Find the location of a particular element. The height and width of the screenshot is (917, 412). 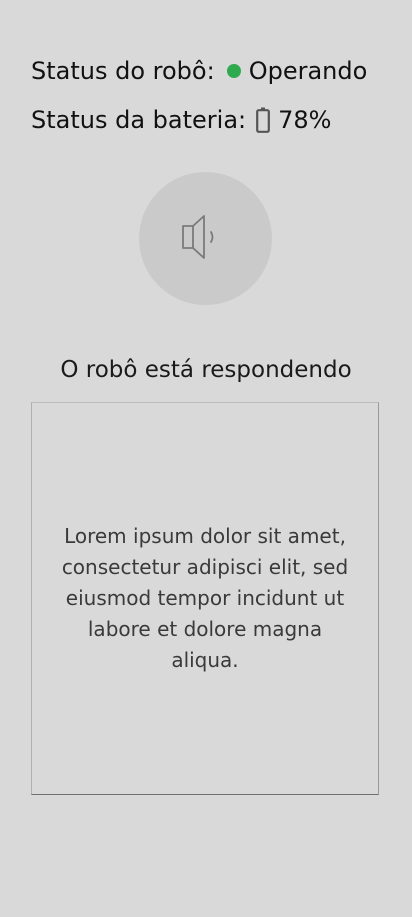

response-title: O robô está respondendo is located at coordinates (206, 370).